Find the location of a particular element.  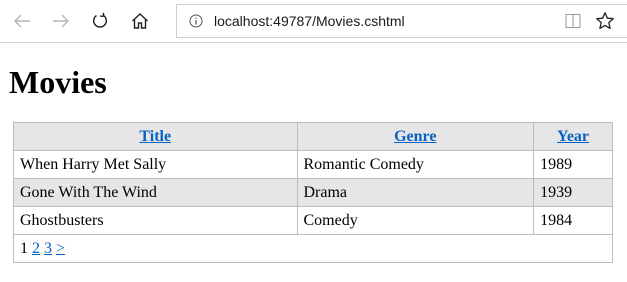

pager-page-2-link: 2 is located at coordinates (36, 248).